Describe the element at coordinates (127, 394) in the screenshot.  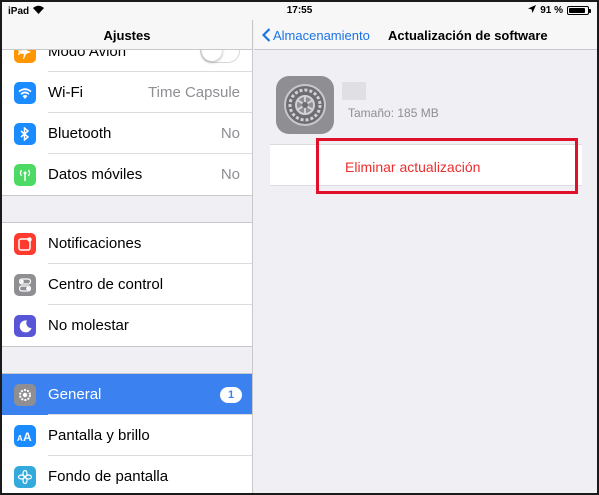
I see `sidebar-item-general: General 1` at that location.